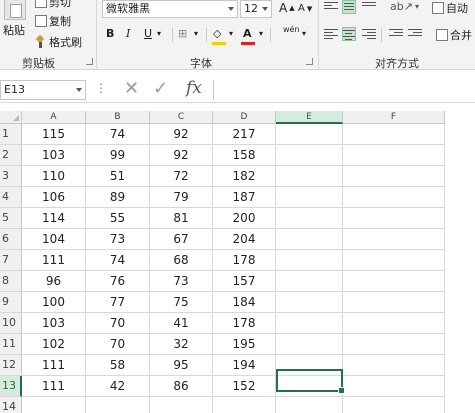  Describe the element at coordinates (101, 88) in the screenshot. I see `more-icon: ⋮` at that location.